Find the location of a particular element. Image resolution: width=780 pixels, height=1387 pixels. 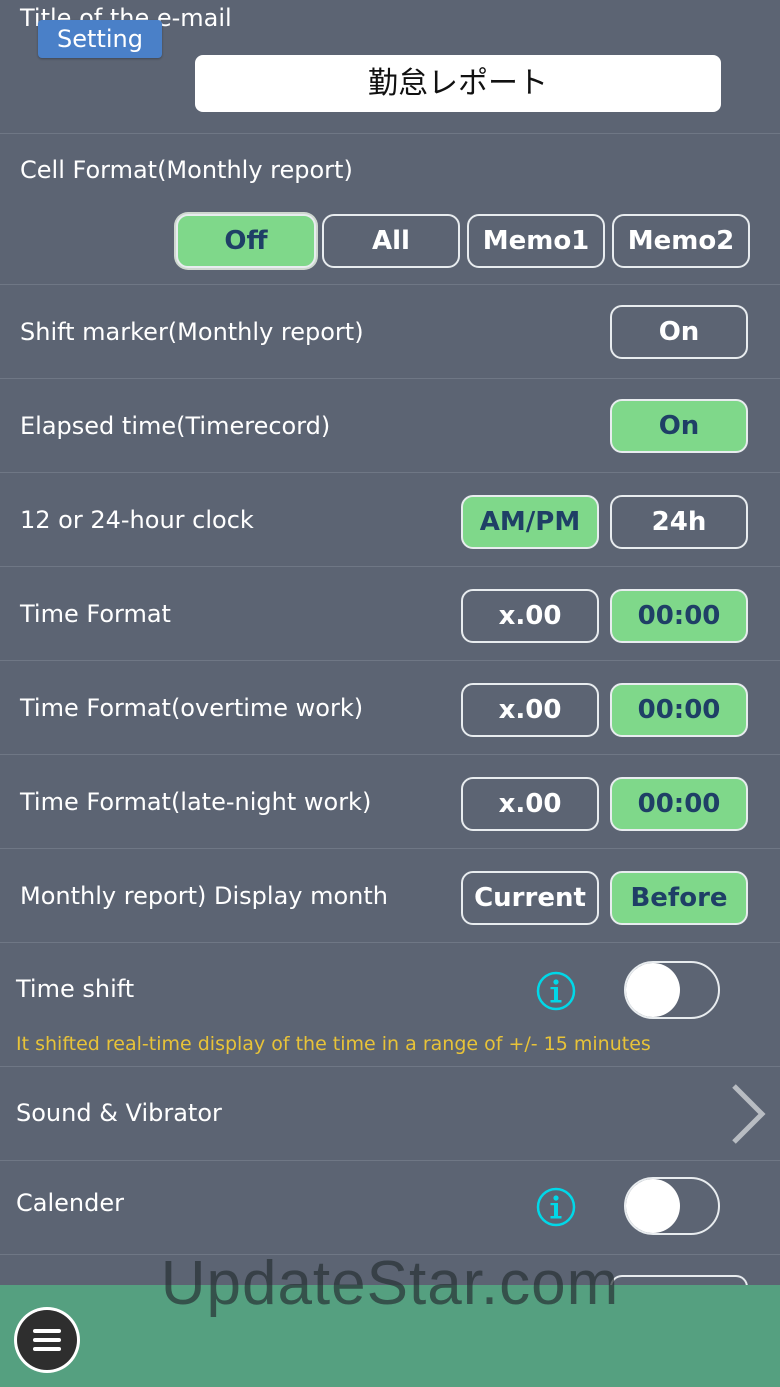

time-shift-toggle is located at coordinates (672, 990).